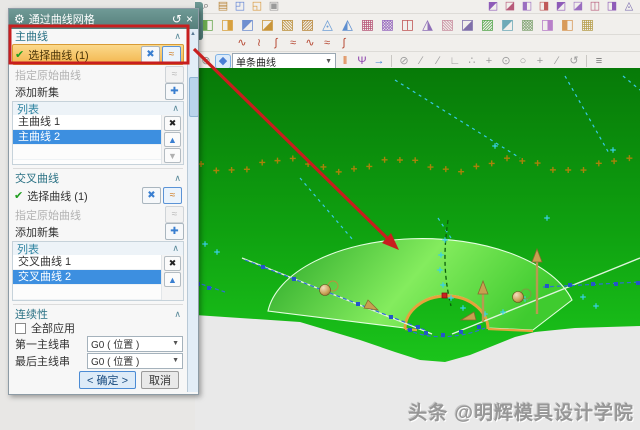 This screenshot has height=430, width=640. Describe the element at coordinates (267, 24) in the screenshot. I see `boss-icon: ◪` at that location.